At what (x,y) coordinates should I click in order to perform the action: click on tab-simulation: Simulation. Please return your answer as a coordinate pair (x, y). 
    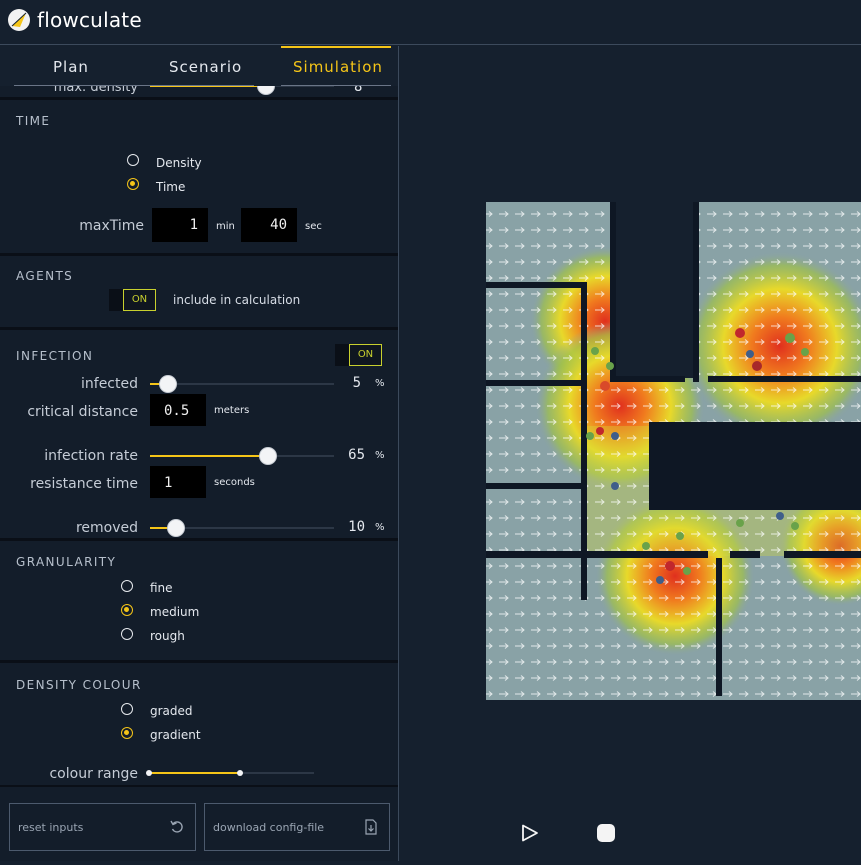
    Looking at the image, I should click on (338, 67).